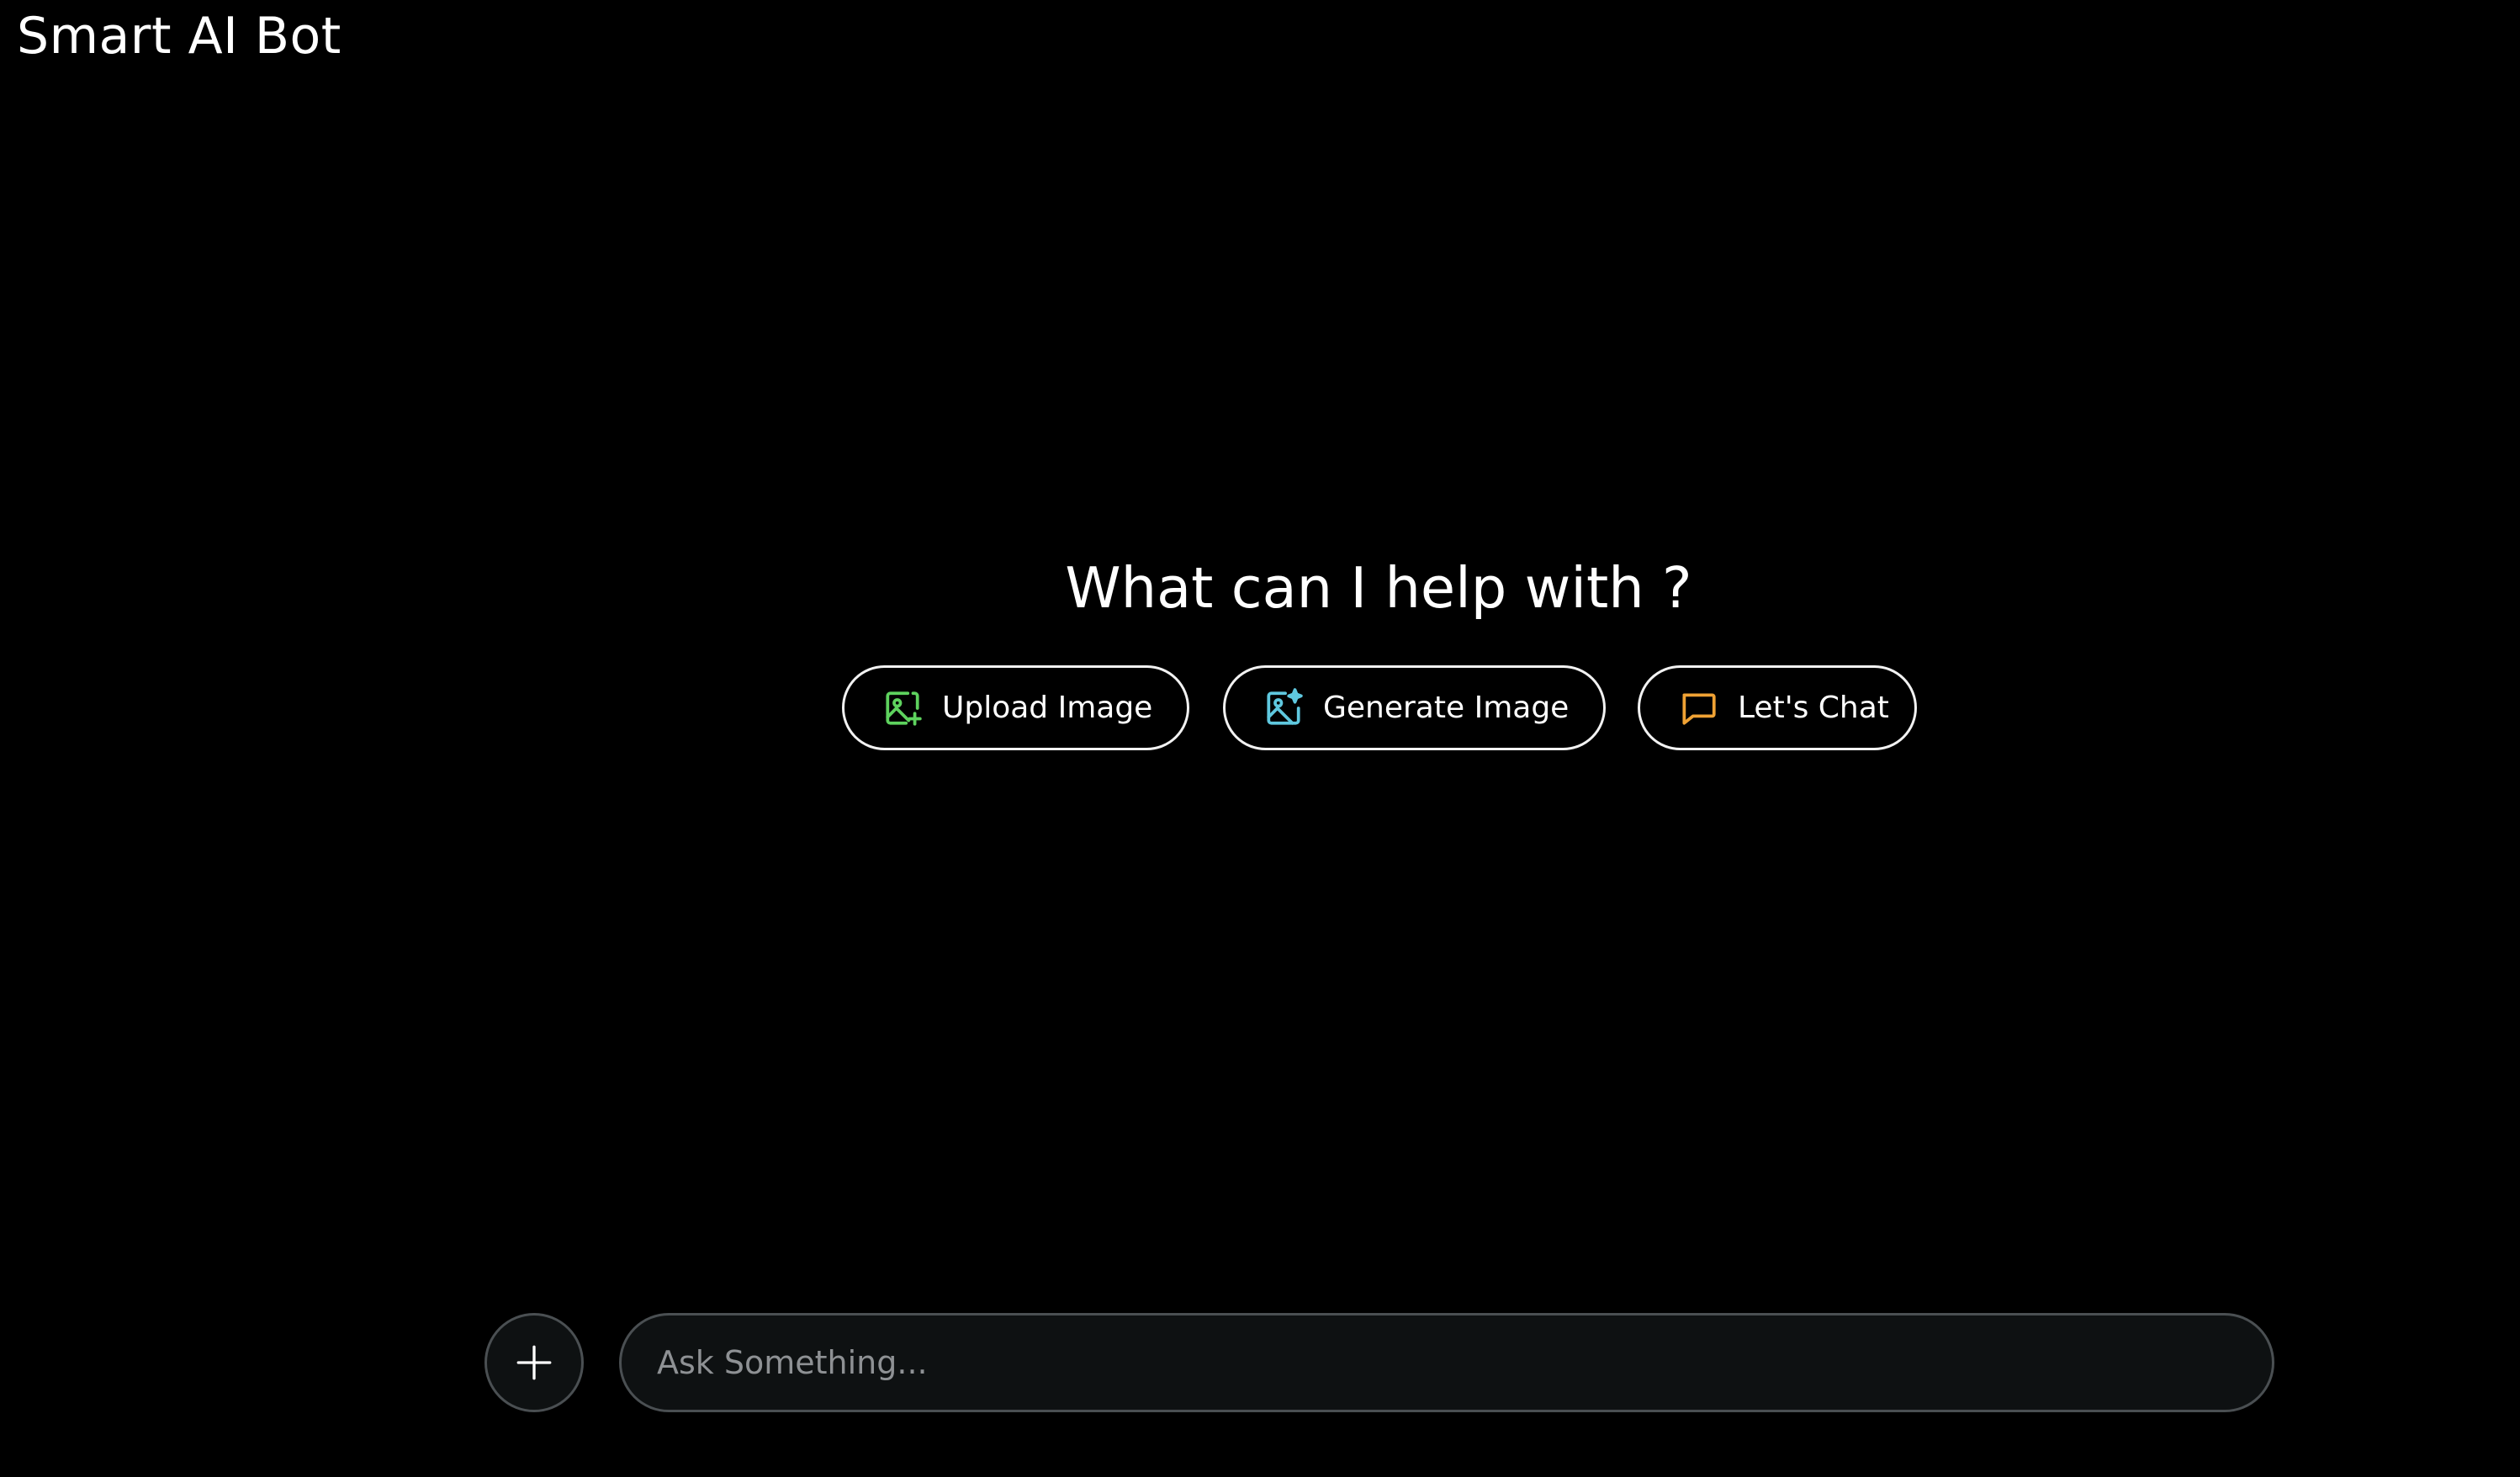 The width and height of the screenshot is (2520, 1477). What do you see at coordinates (179, 36) in the screenshot?
I see `app-title: Smart AI Bot` at bounding box center [179, 36].